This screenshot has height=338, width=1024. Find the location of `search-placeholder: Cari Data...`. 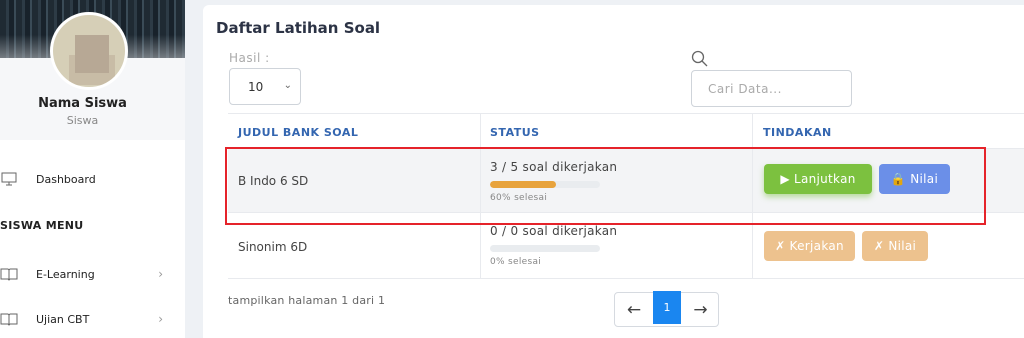

search-placeholder: Cari Data... is located at coordinates (745, 88).